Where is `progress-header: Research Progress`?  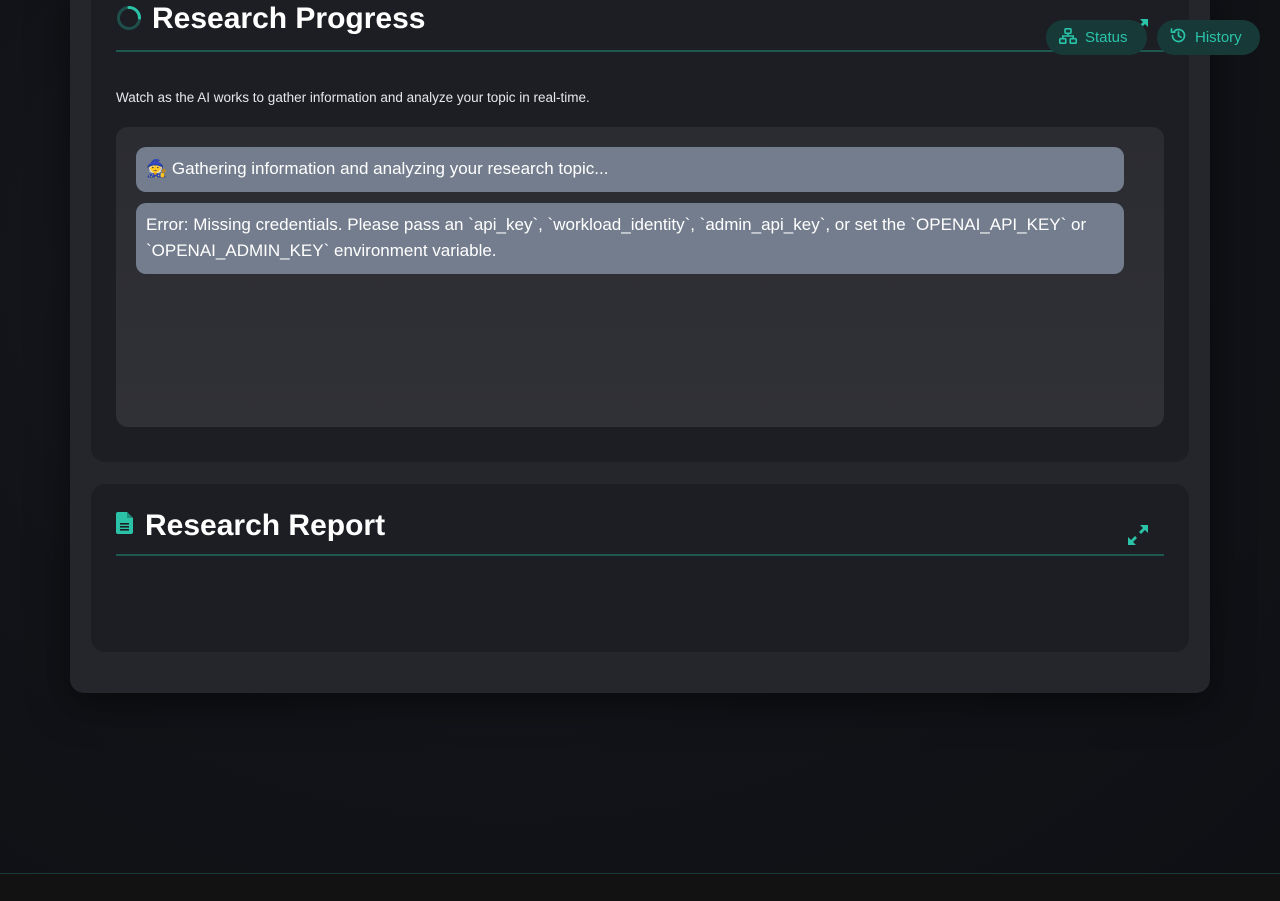
progress-header: Research Progress is located at coordinates (640, 26).